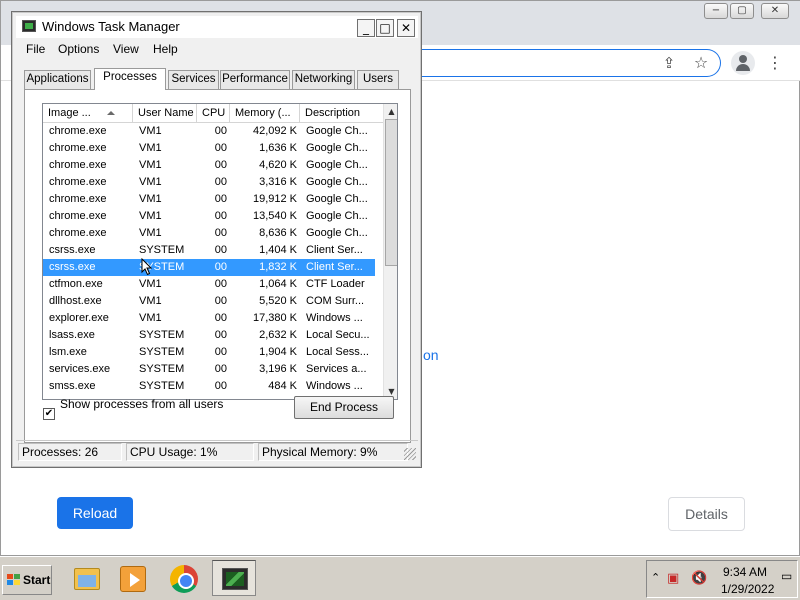 Image resolution: width=800 pixels, height=600 pixels. What do you see at coordinates (75, 301) in the screenshot?
I see `cell-name: dllhost.exe` at bounding box center [75, 301].